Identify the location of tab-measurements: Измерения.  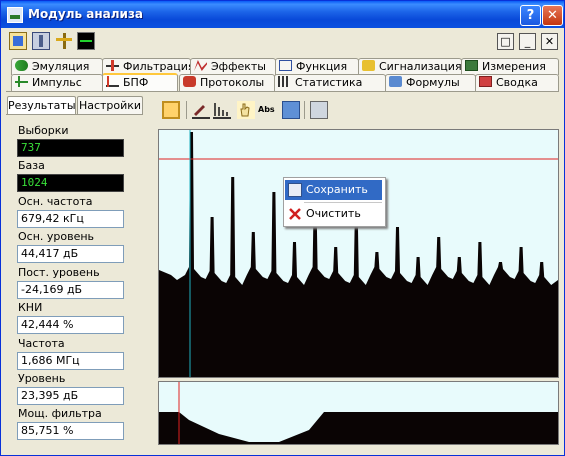
(510, 66).